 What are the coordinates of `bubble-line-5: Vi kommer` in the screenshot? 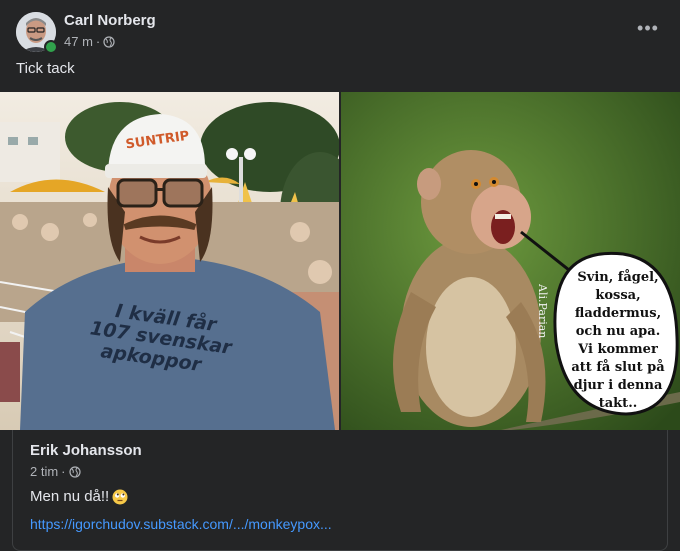 It's located at (617, 349).